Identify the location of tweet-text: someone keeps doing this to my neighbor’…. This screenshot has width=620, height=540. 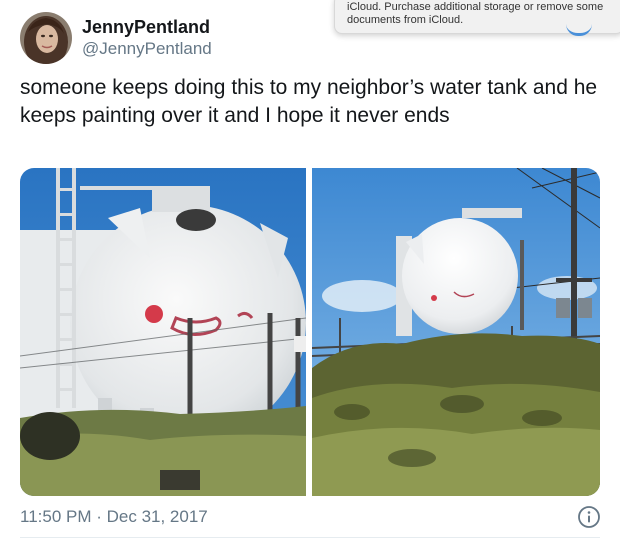
(309, 101).